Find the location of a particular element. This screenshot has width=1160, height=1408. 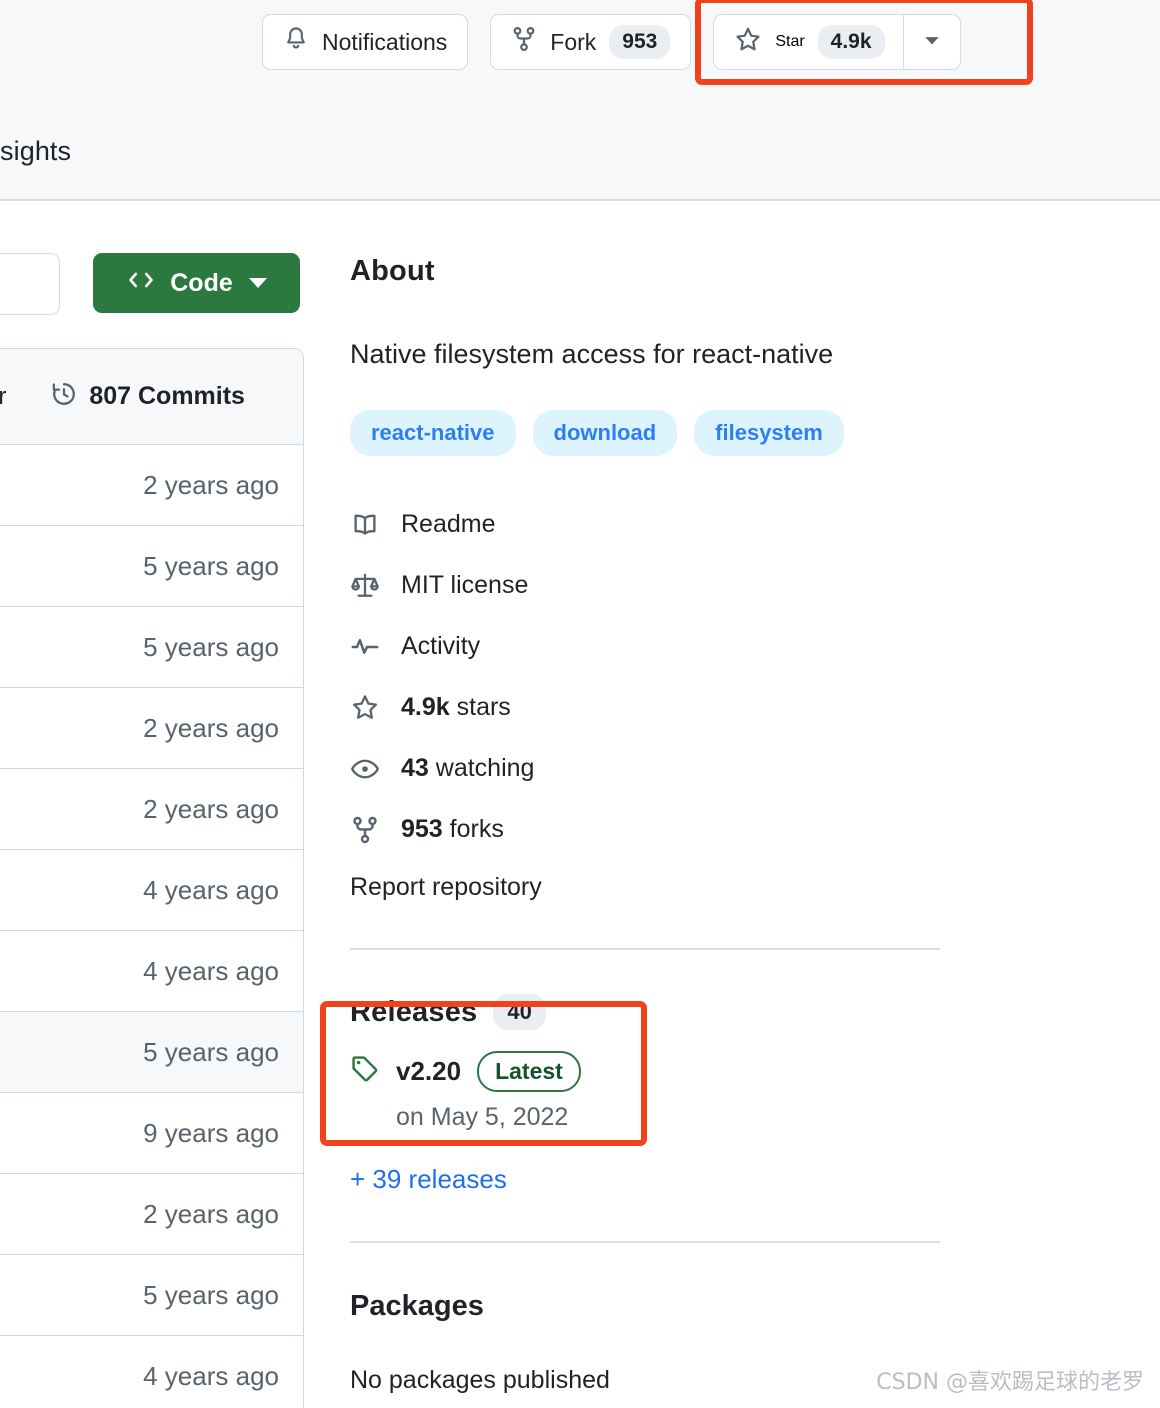

code-brackets-icon is located at coordinates (141, 283).